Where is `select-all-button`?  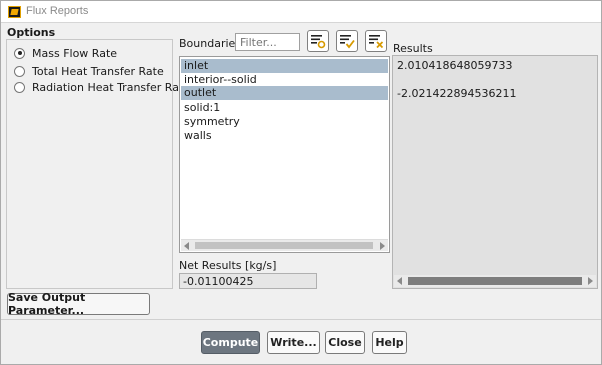
select-all-button is located at coordinates (347, 41).